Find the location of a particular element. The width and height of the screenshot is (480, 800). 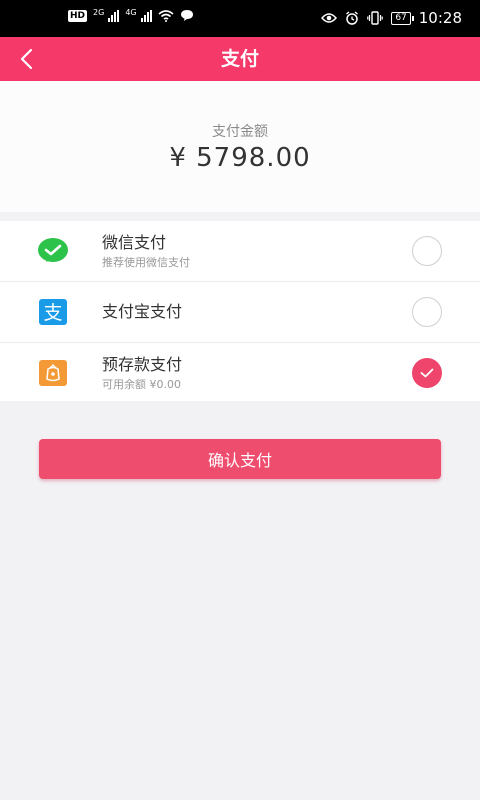

confirm-payment-button: 确认支付 is located at coordinates (240, 459).